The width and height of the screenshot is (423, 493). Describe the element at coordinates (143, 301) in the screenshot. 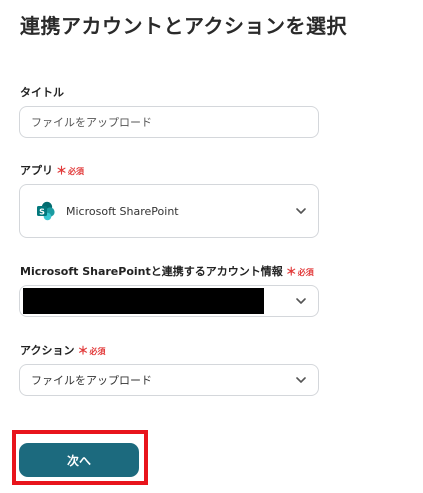

I see `redacted-account-value` at that location.